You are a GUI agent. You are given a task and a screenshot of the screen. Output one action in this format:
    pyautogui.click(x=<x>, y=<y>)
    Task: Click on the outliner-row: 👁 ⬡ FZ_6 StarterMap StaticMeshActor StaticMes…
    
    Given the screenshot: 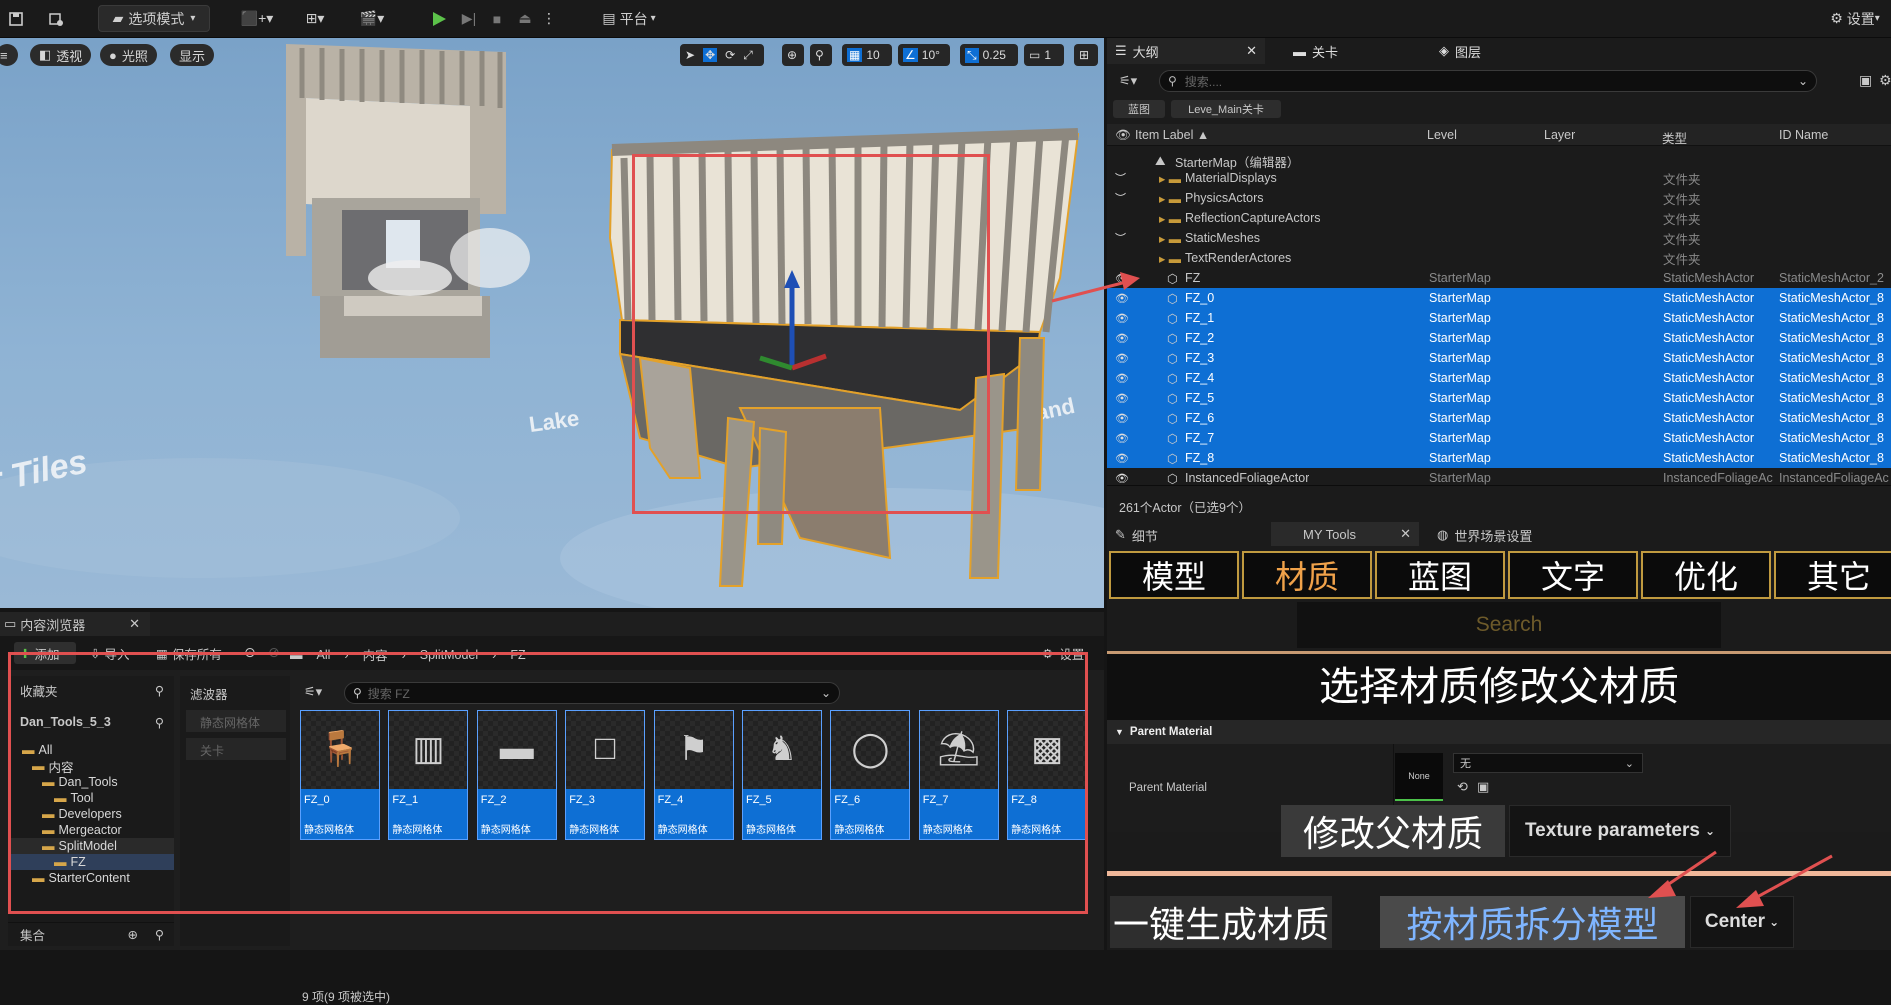 What is the action you would take?
    pyautogui.click(x=1499, y=418)
    